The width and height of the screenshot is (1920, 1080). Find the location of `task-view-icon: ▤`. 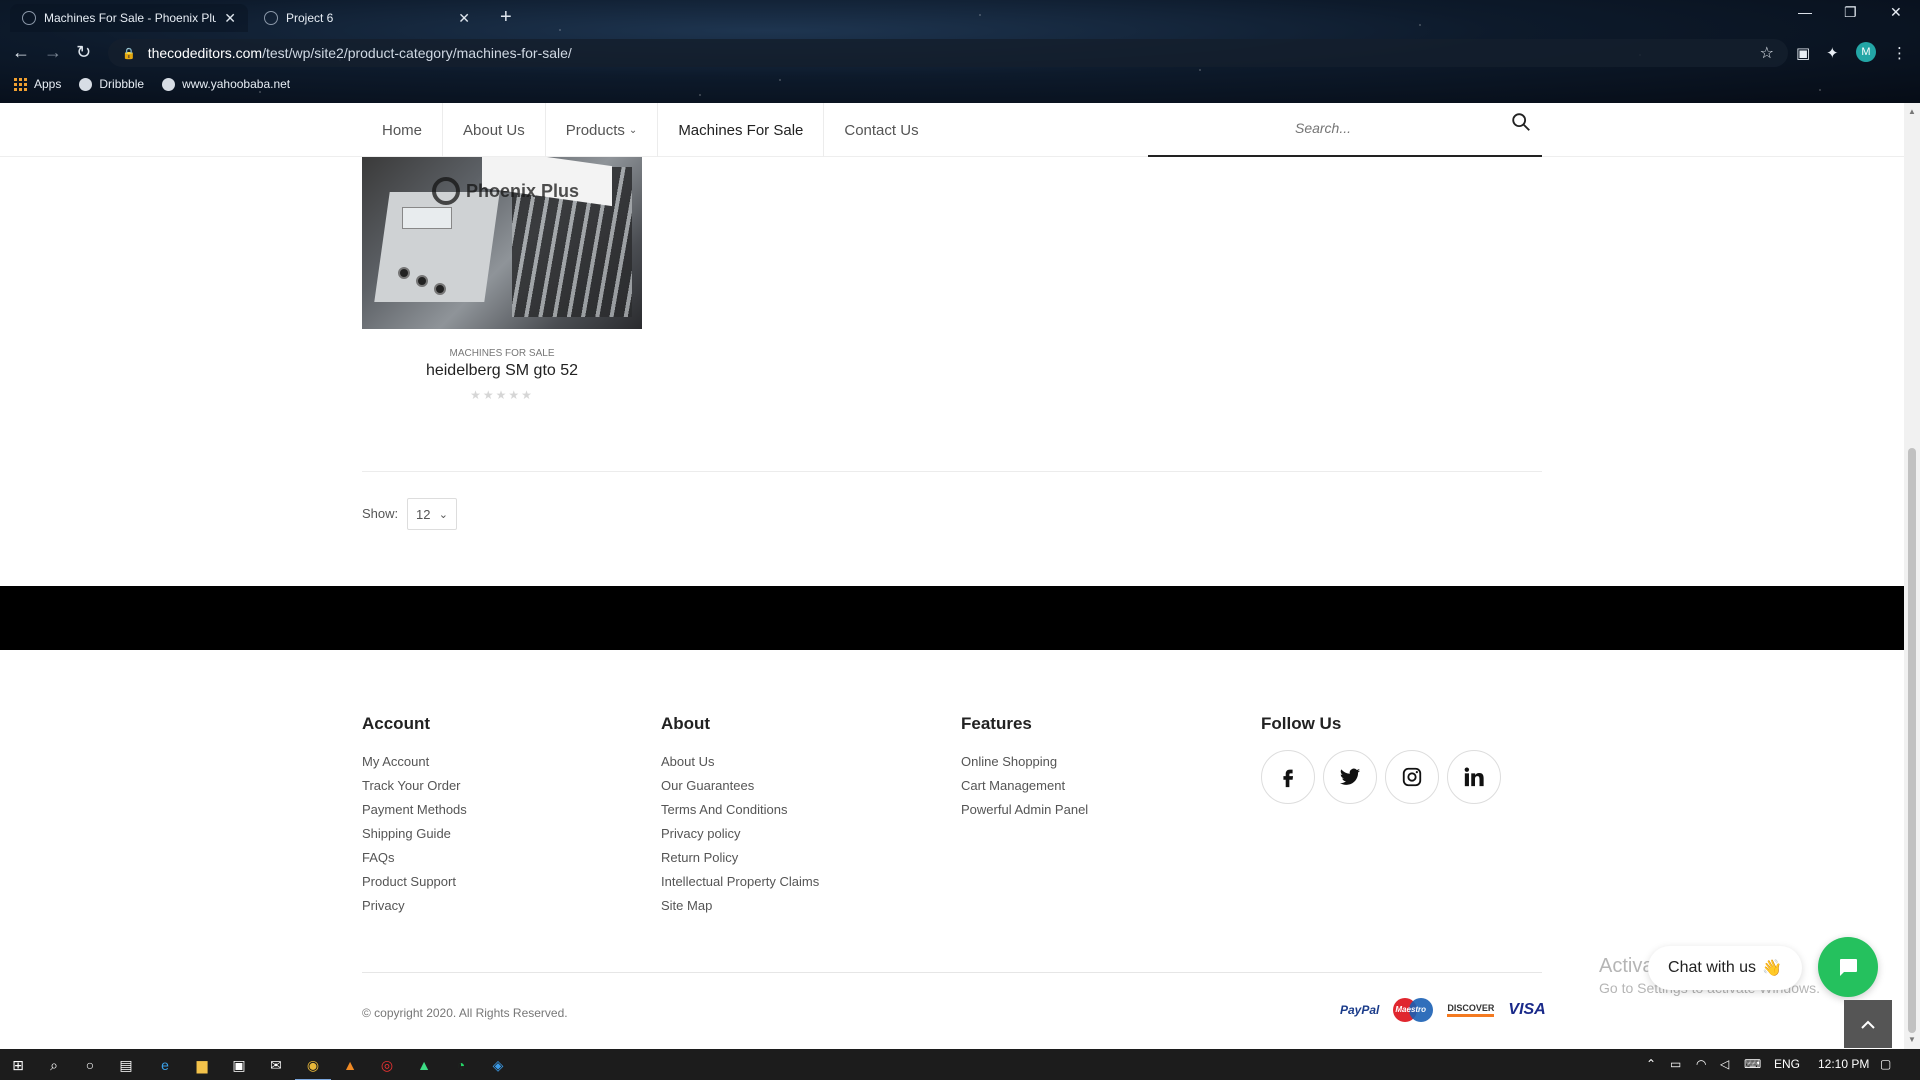

task-view-icon: ▤ is located at coordinates (126, 1065).